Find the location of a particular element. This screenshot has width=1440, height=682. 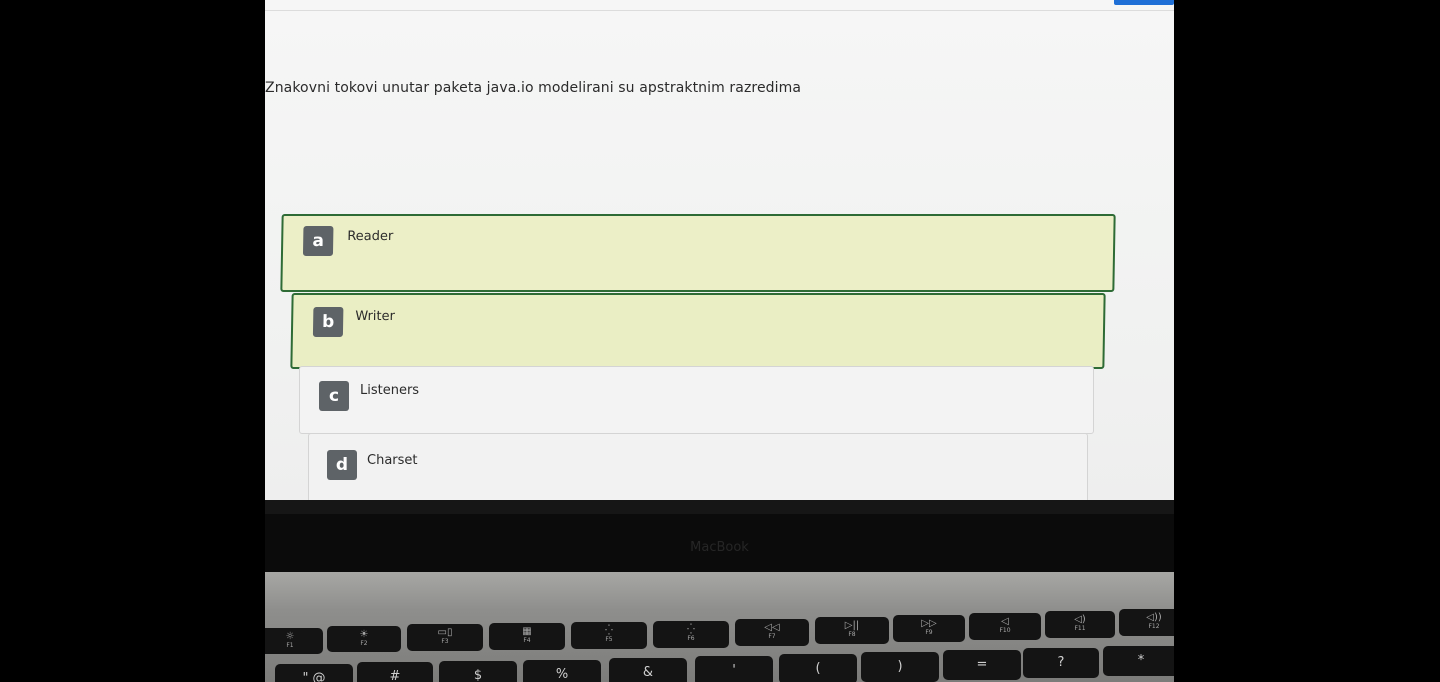

answer-option-c: c Listeners is located at coordinates (696, 400).